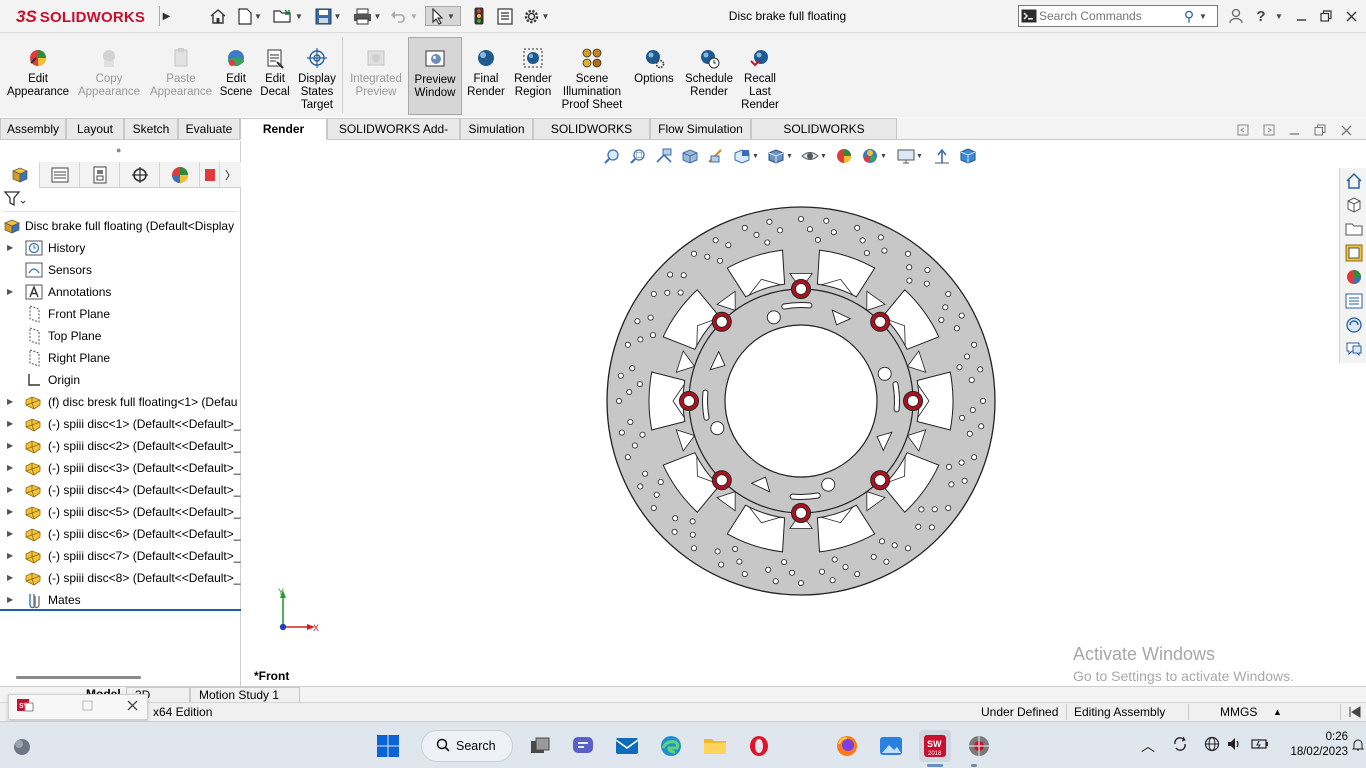 This screenshot has width=1366, height=768. Describe the element at coordinates (1203, 16) in the screenshot. I see `search-dropdown-icon: ▼` at that location.